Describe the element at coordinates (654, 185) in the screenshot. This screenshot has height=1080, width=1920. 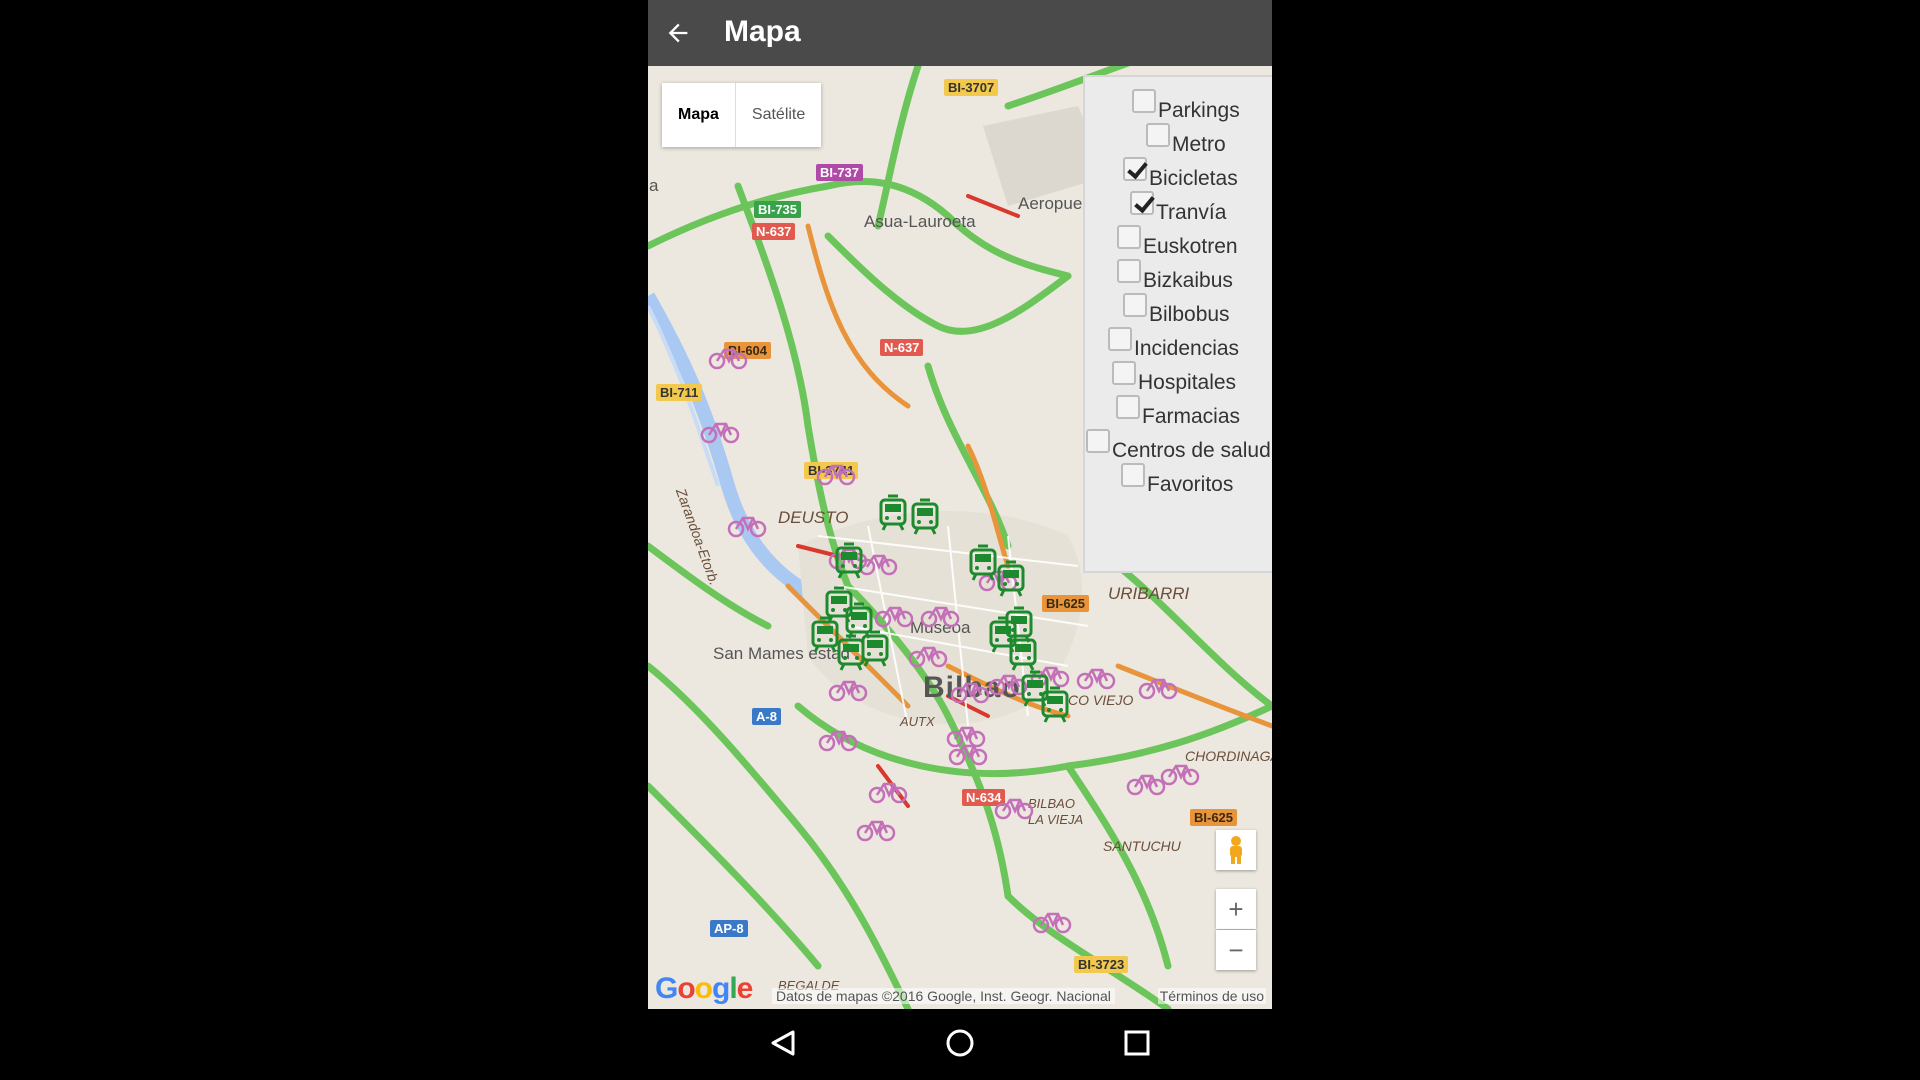
I see `place-label: a` at that location.